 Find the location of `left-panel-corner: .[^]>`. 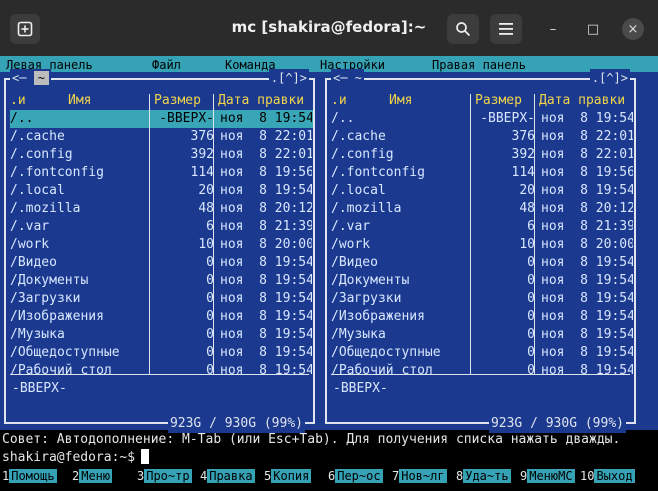

left-panel-corner: .[^]> is located at coordinates (288, 77).